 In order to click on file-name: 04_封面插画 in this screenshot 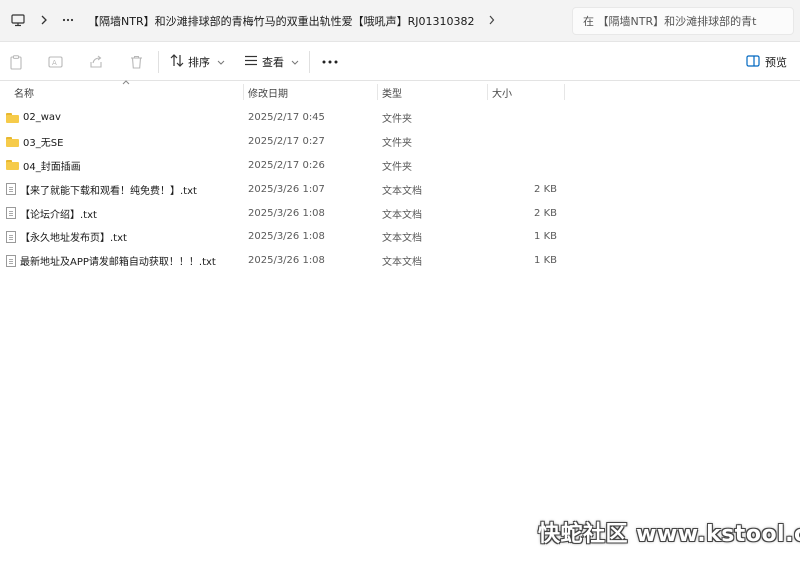, I will do `click(52, 167)`.